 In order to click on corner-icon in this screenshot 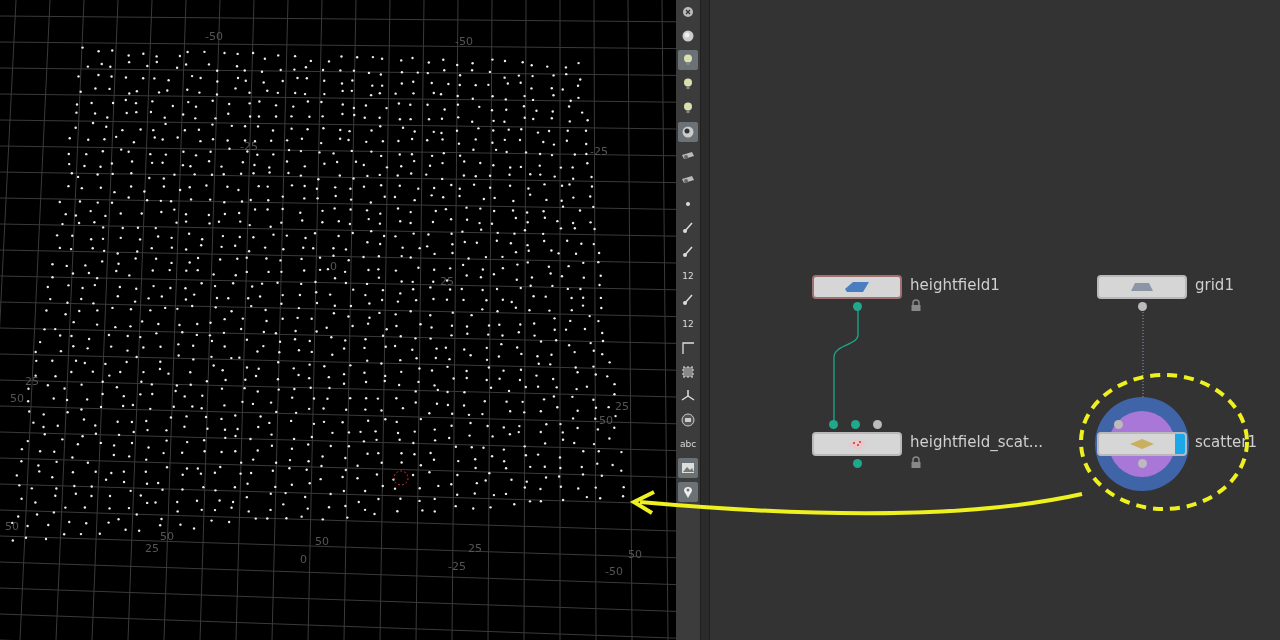, I will do `click(688, 348)`.